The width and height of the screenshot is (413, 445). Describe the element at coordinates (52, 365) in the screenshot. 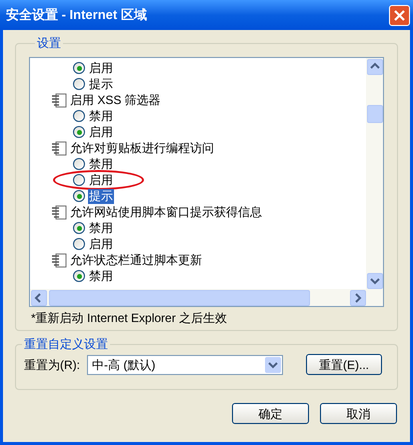

I see `reset-label: 重置为(R):` at that location.